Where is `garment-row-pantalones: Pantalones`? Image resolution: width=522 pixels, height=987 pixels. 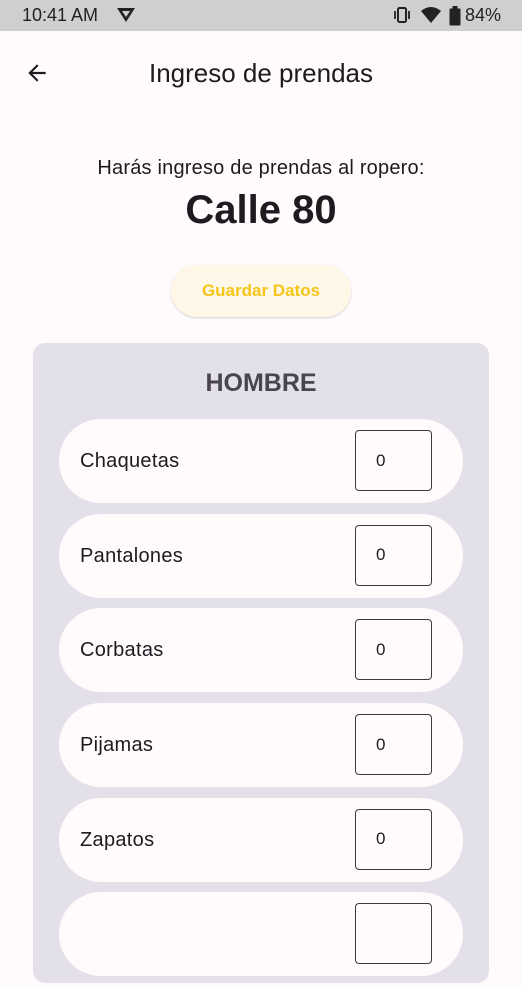
garment-row-pantalones: Pantalones is located at coordinates (261, 555).